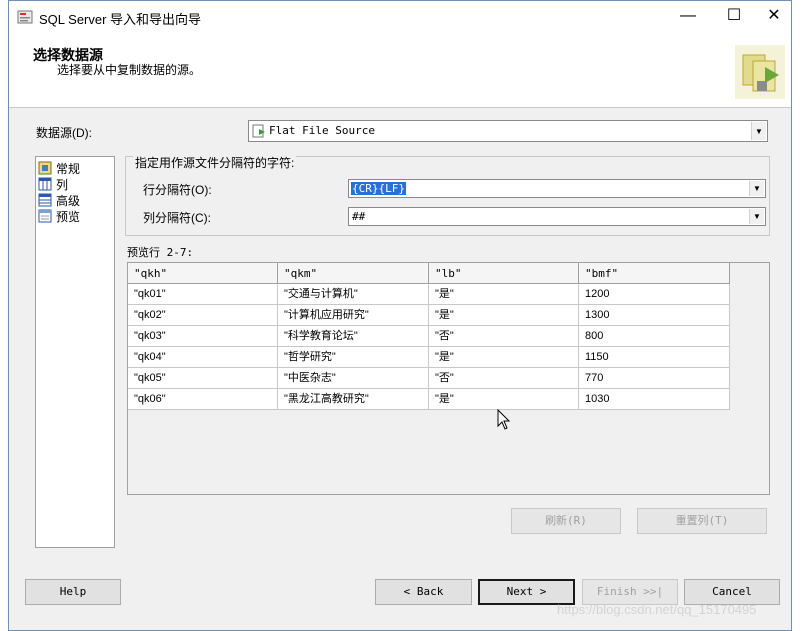  What do you see at coordinates (400, 17) in the screenshot?
I see `title-bar: SQL Server 导入和导出向导 — ☐ ✕` at bounding box center [400, 17].